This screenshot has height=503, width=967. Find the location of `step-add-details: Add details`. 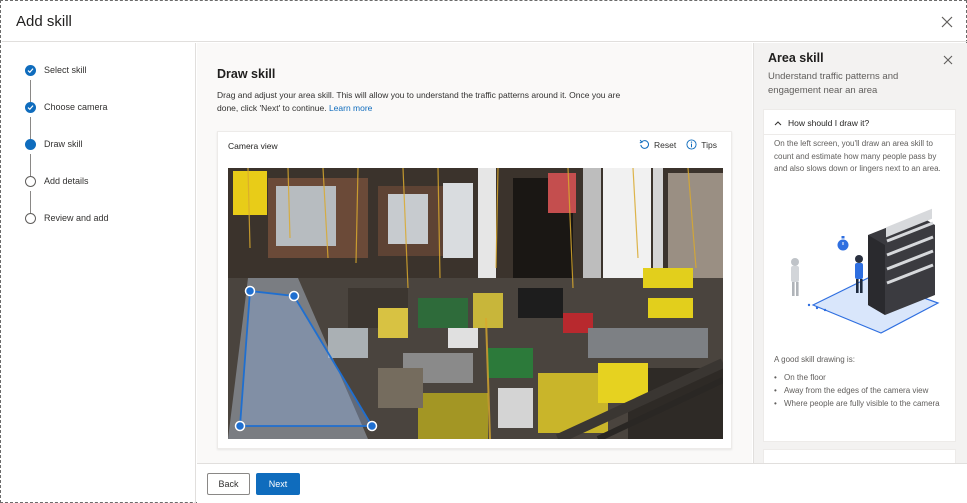

step-add-details: Add details is located at coordinates (57, 181).